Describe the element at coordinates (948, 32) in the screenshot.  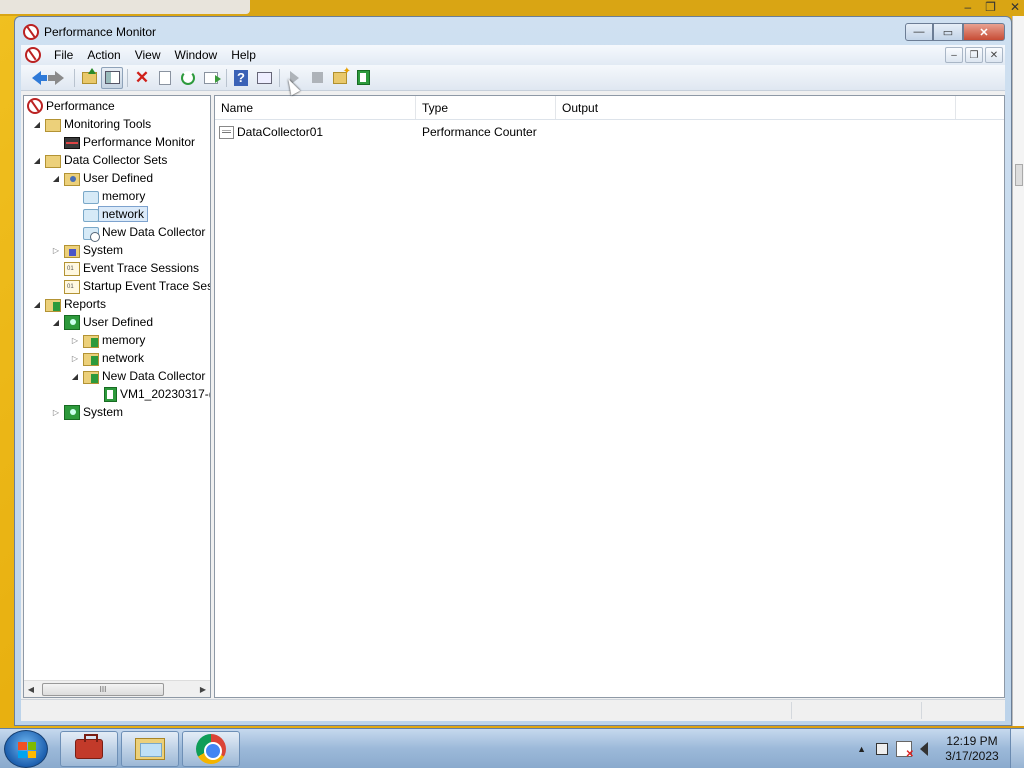
I see `maximize-button: ▭` at that location.